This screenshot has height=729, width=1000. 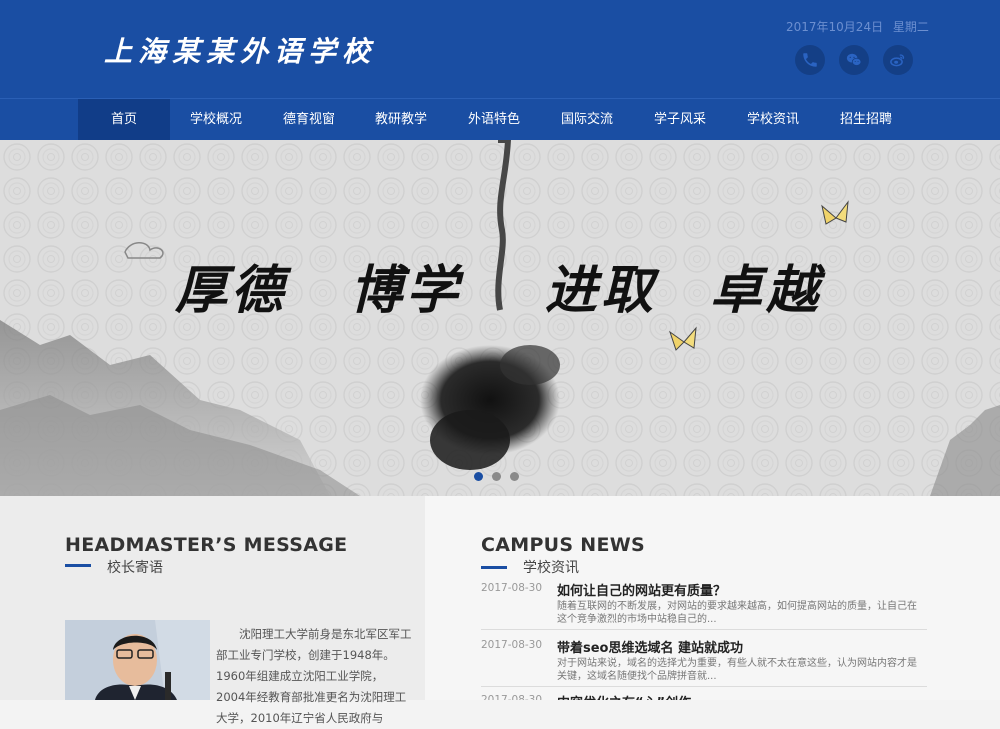 I want to click on current-date: 2017年10月24日, so click(x=835, y=27).